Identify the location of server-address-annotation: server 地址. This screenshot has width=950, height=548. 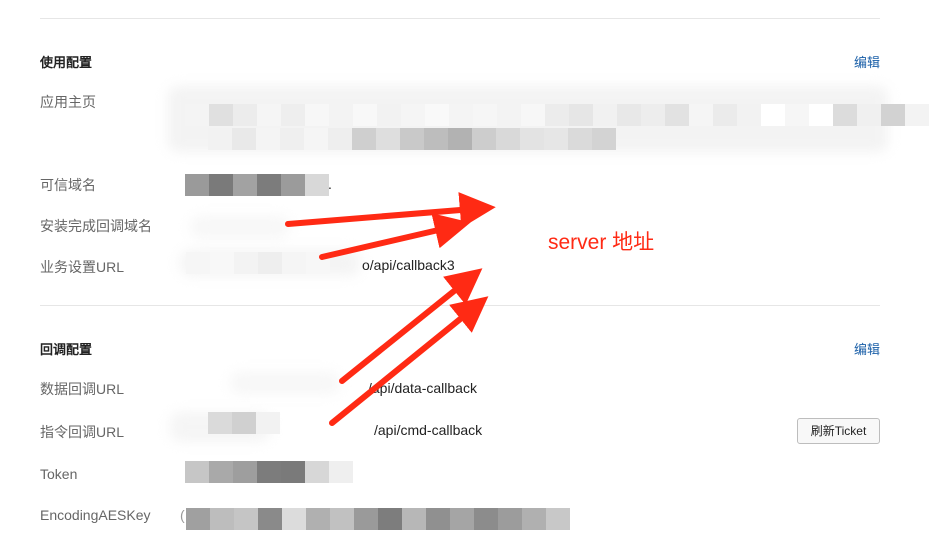
(601, 242).